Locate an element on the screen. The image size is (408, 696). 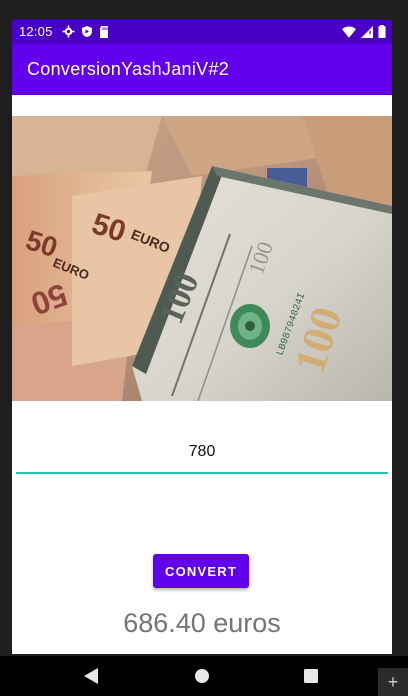
gear-icon is located at coordinates (68, 31).